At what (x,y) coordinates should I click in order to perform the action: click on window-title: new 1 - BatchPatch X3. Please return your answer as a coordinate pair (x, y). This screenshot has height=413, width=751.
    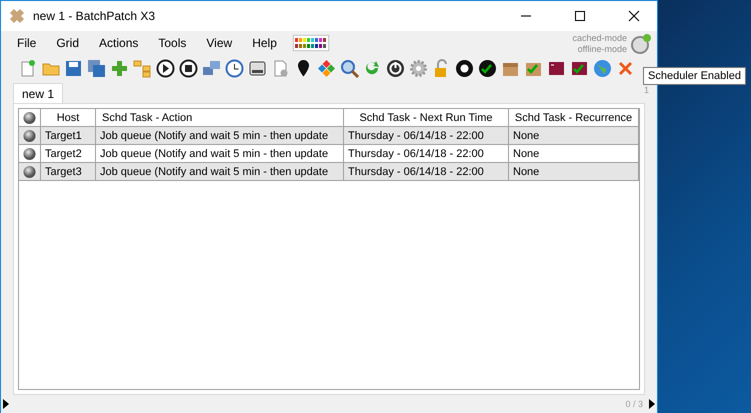
    Looking at the image, I should click on (94, 16).